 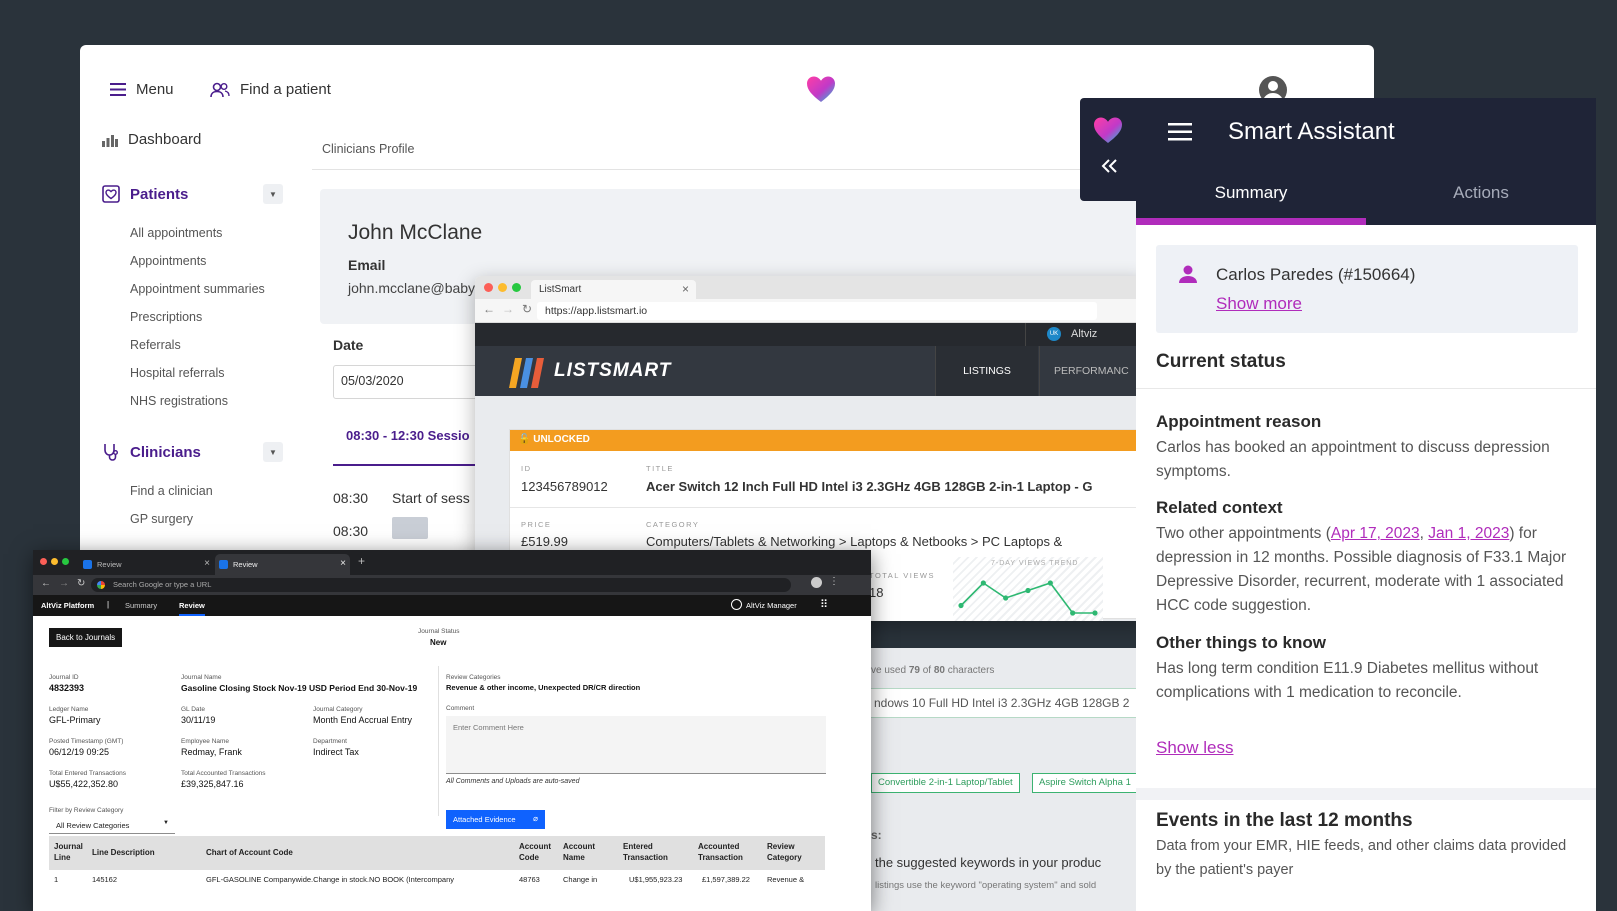 I want to click on menu-button: Menu, so click(x=142, y=89).